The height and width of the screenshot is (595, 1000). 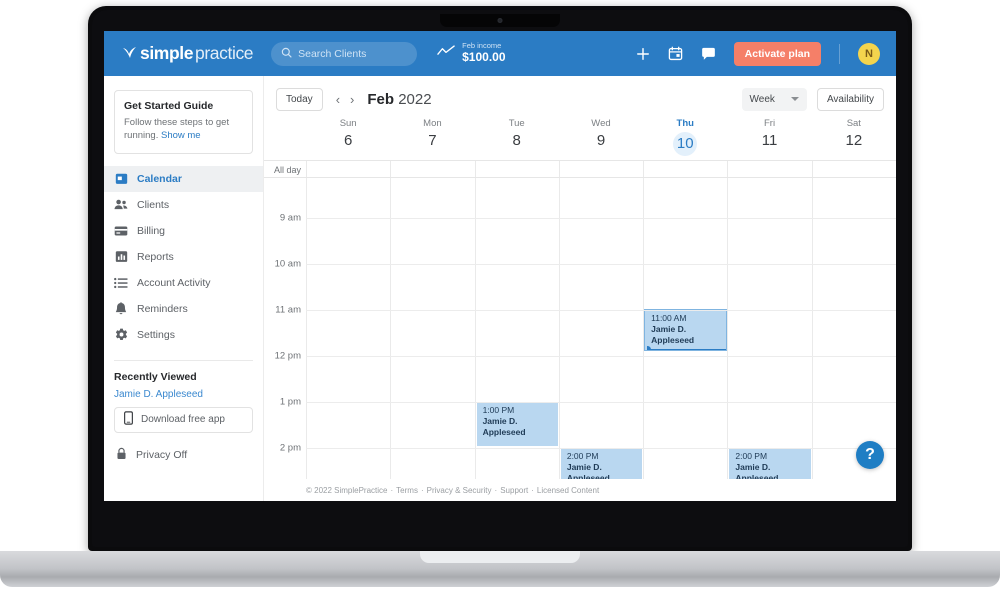 What do you see at coordinates (516, 328) in the screenshot?
I see `day-column-tue: 1:00 PM Jamie D. Appleseed` at bounding box center [516, 328].